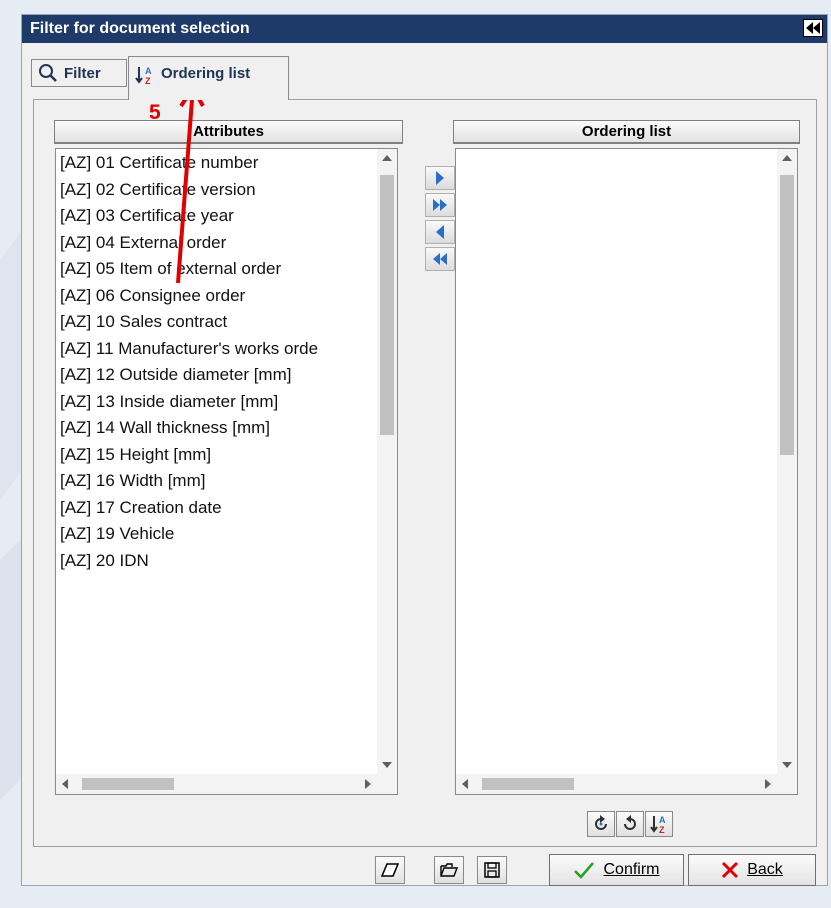 This screenshot has height=908, width=831. What do you see at coordinates (217, 269) in the screenshot?
I see `attribute-list-item: [AZ] 05 Item of external order` at bounding box center [217, 269].